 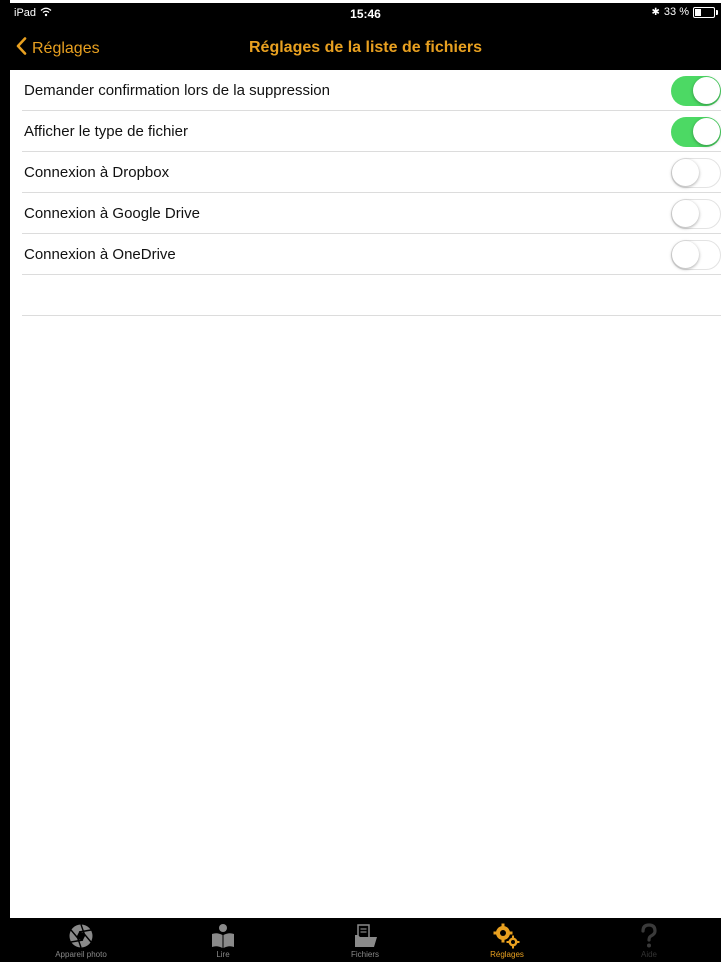 What do you see at coordinates (507, 936) in the screenshot?
I see `gears-icon` at bounding box center [507, 936].